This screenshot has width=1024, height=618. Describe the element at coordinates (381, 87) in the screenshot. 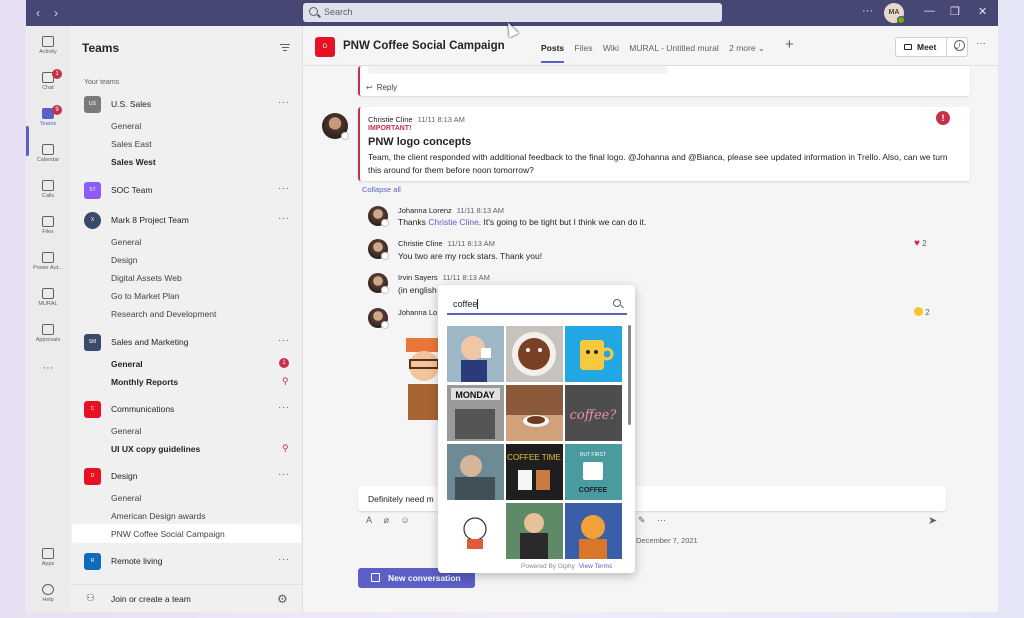

I see `reply-link: ↩ Reply` at that location.